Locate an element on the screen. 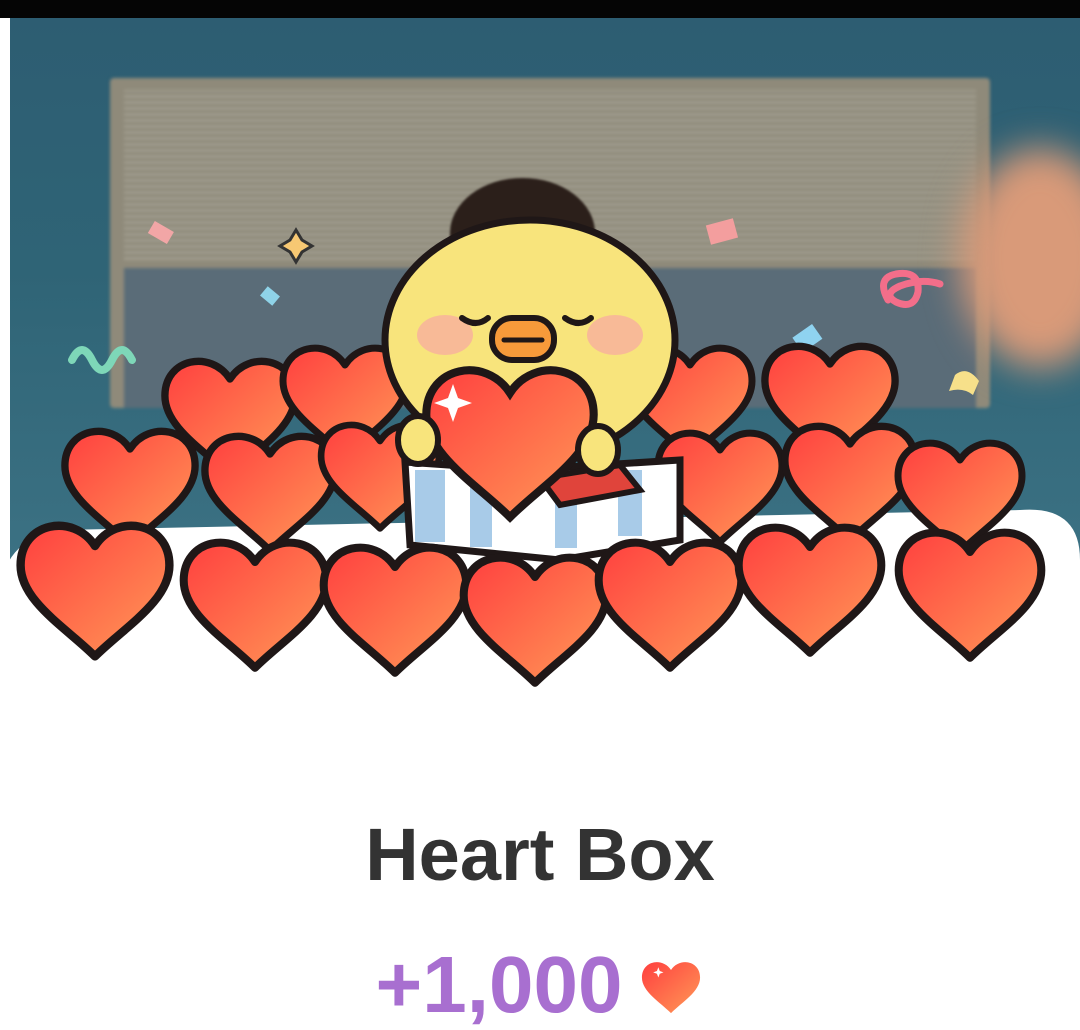  reward-amount-row: +1,000 is located at coordinates (540, 985).